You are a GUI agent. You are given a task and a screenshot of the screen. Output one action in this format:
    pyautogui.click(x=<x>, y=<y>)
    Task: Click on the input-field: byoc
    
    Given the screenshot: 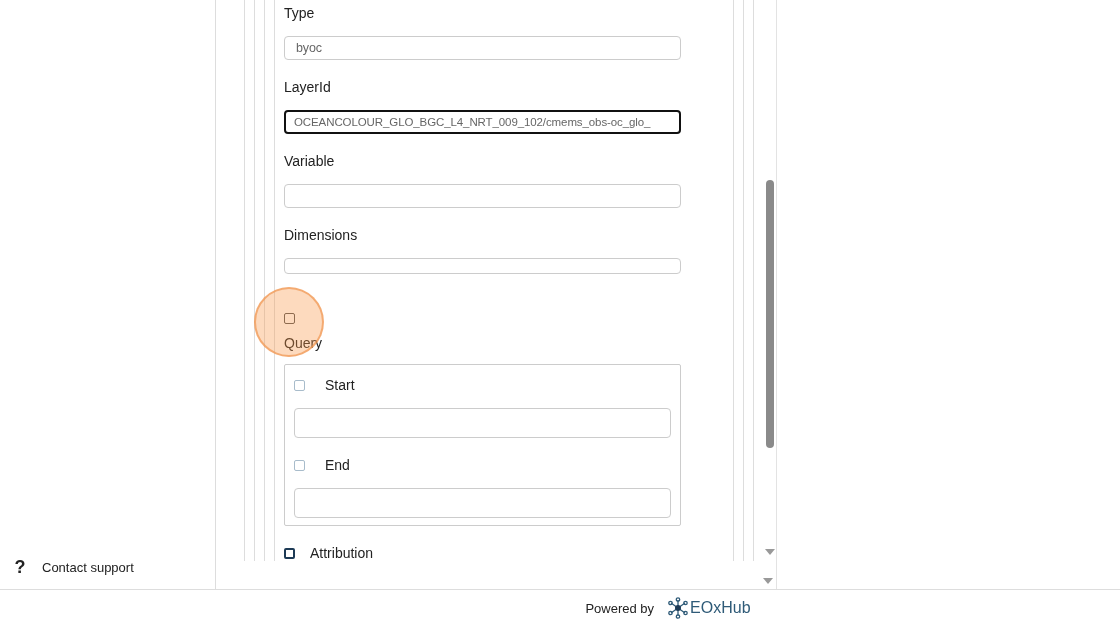 What is the action you would take?
    pyautogui.click(x=482, y=48)
    